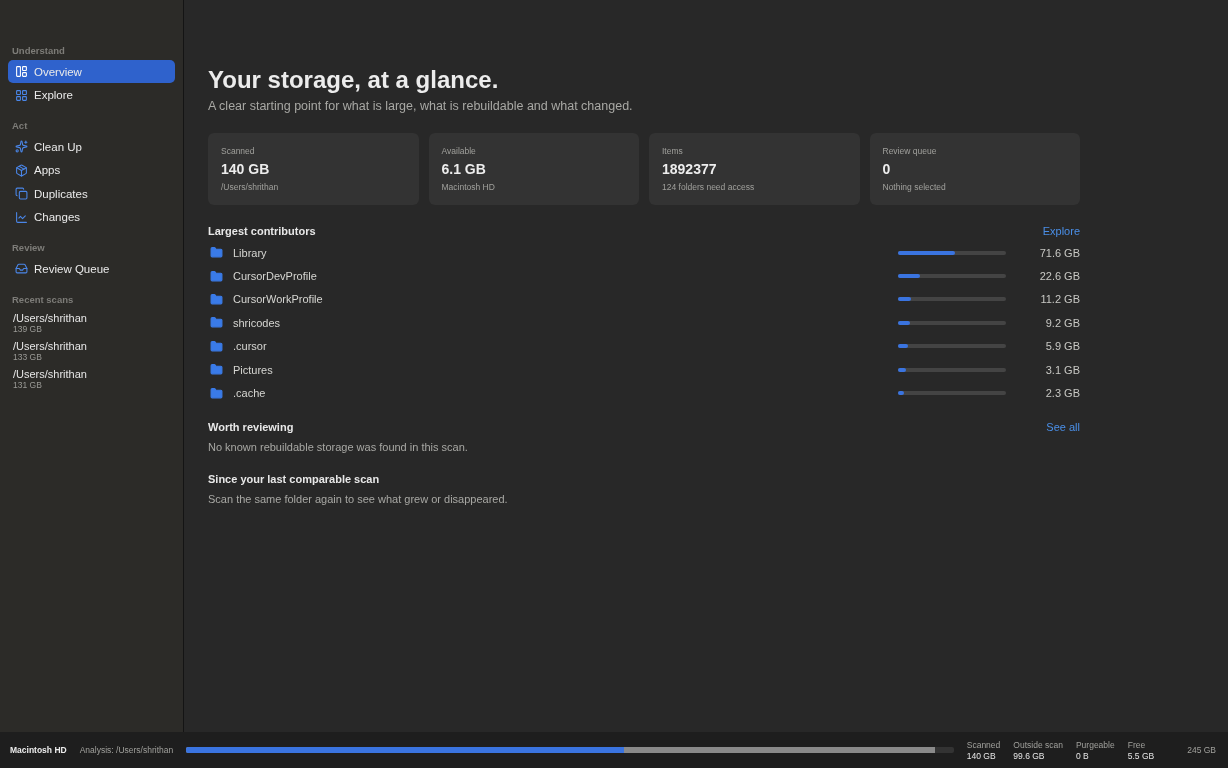 The height and width of the screenshot is (768, 1228). What do you see at coordinates (28, 356) in the screenshot?
I see `recent-scan-size: 133 GB` at bounding box center [28, 356].